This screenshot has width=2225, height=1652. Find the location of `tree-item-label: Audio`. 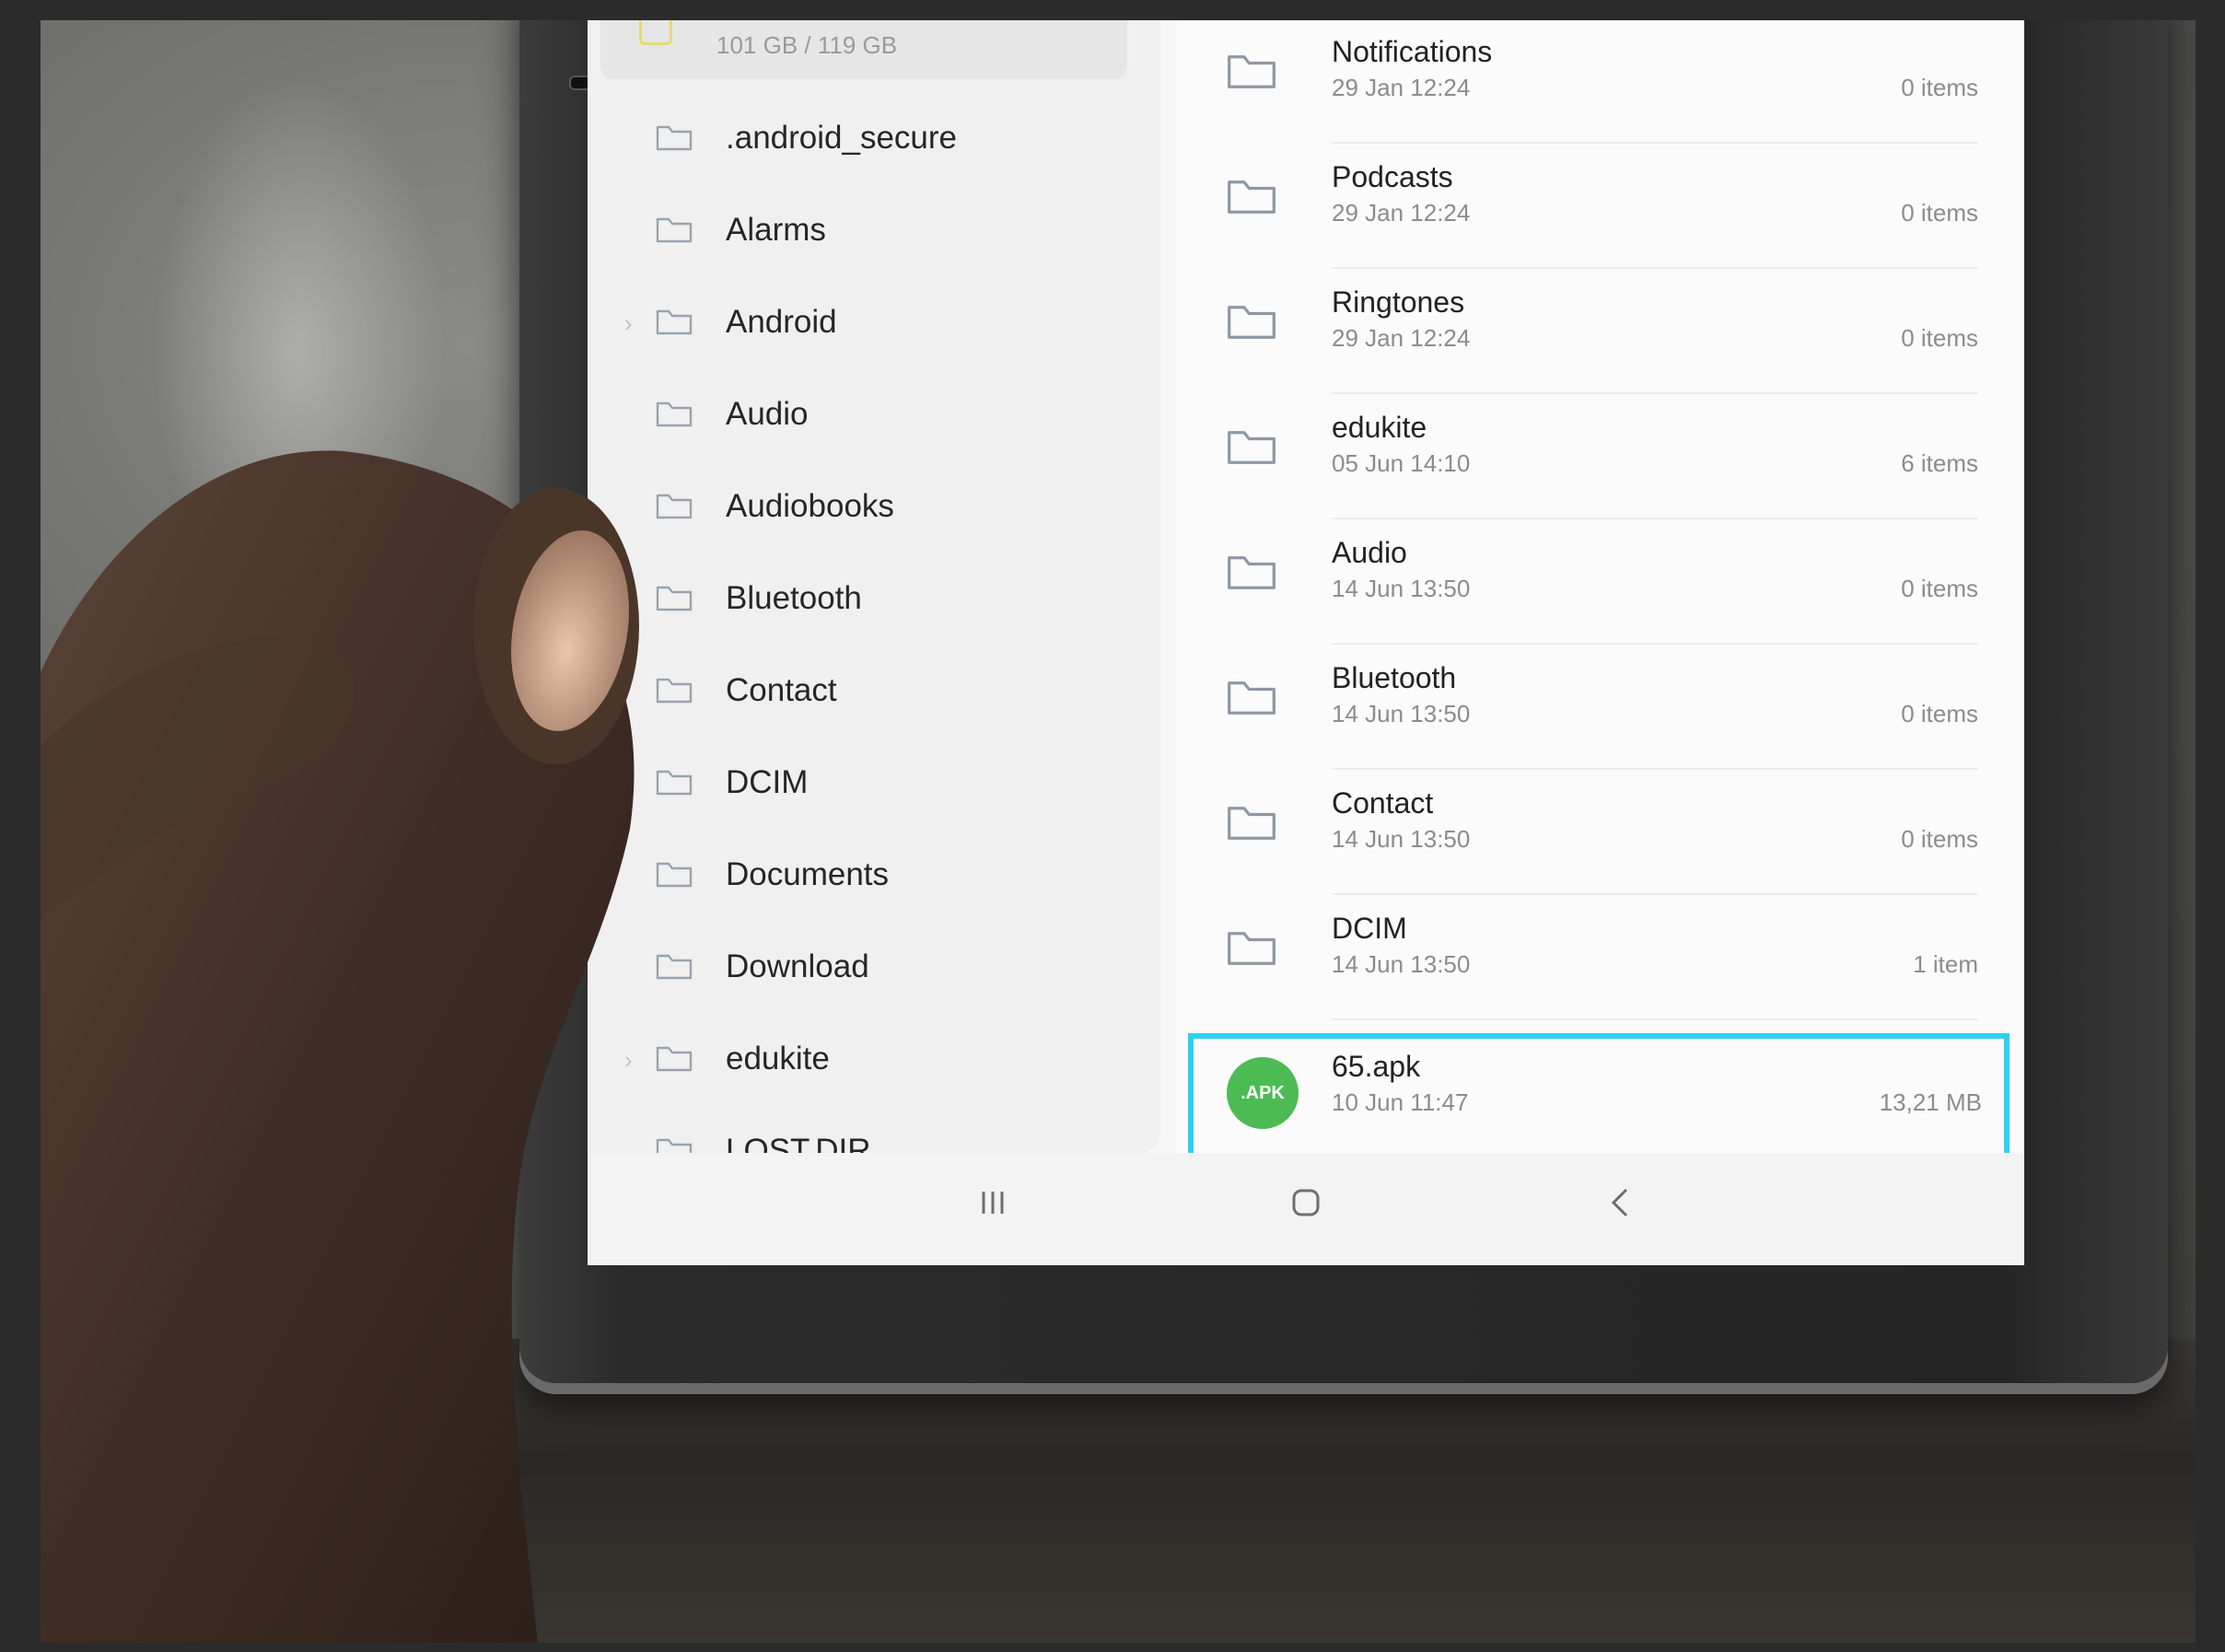

tree-item-label: Audio is located at coordinates (767, 414).